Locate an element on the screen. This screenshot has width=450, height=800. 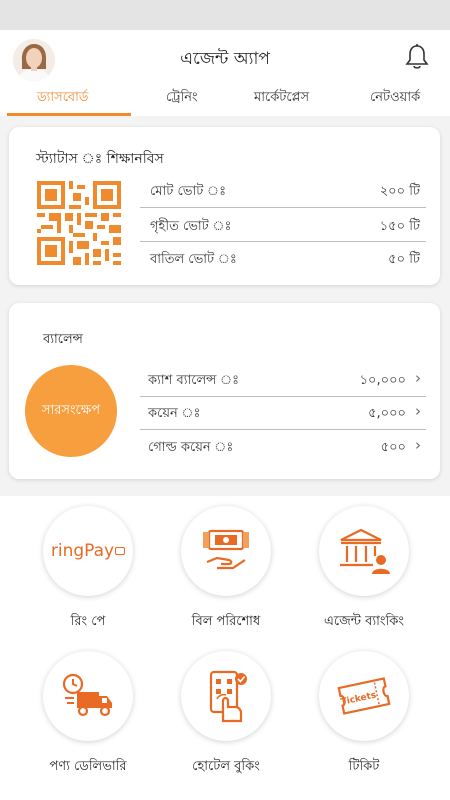
service-label: পণ্য ডেলিভারি is located at coordinates (88, 766).